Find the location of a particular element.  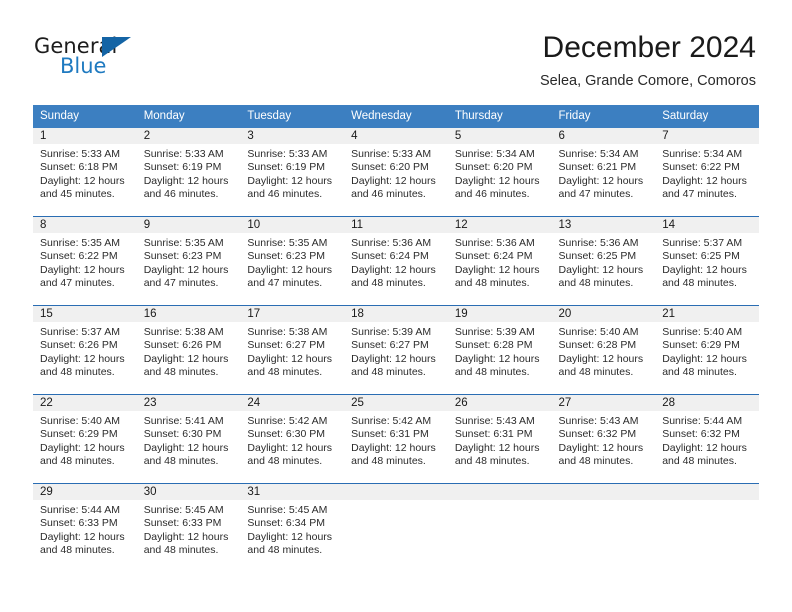

sunset-text: Sunset: 6:20 PM is located at coordinates (390, 167).